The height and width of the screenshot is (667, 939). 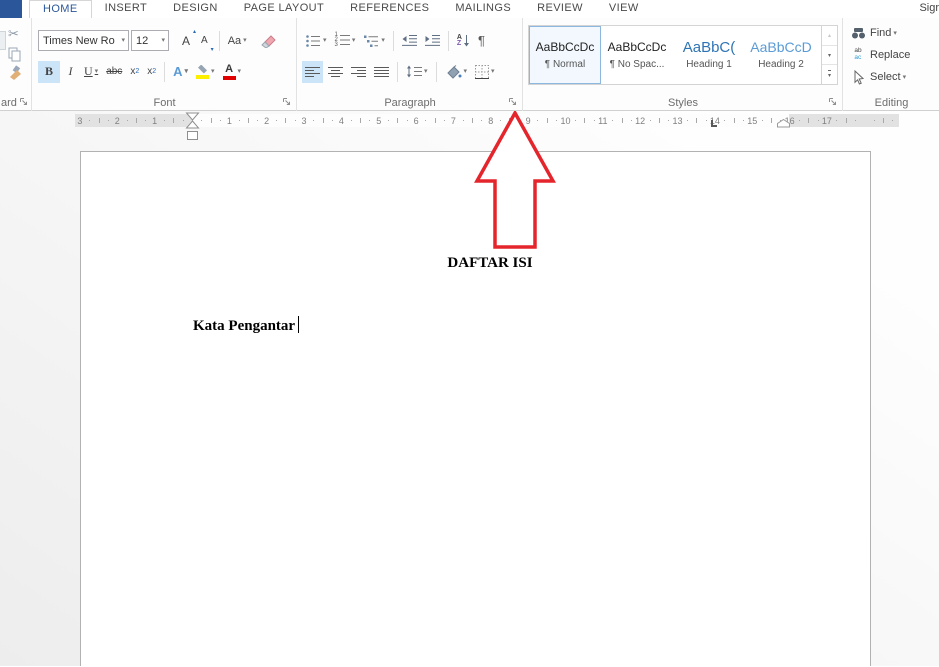 What do you see at coordinates (381, 72) in the screenshot?
I see `justify-button` at bounding box center [381, 72].